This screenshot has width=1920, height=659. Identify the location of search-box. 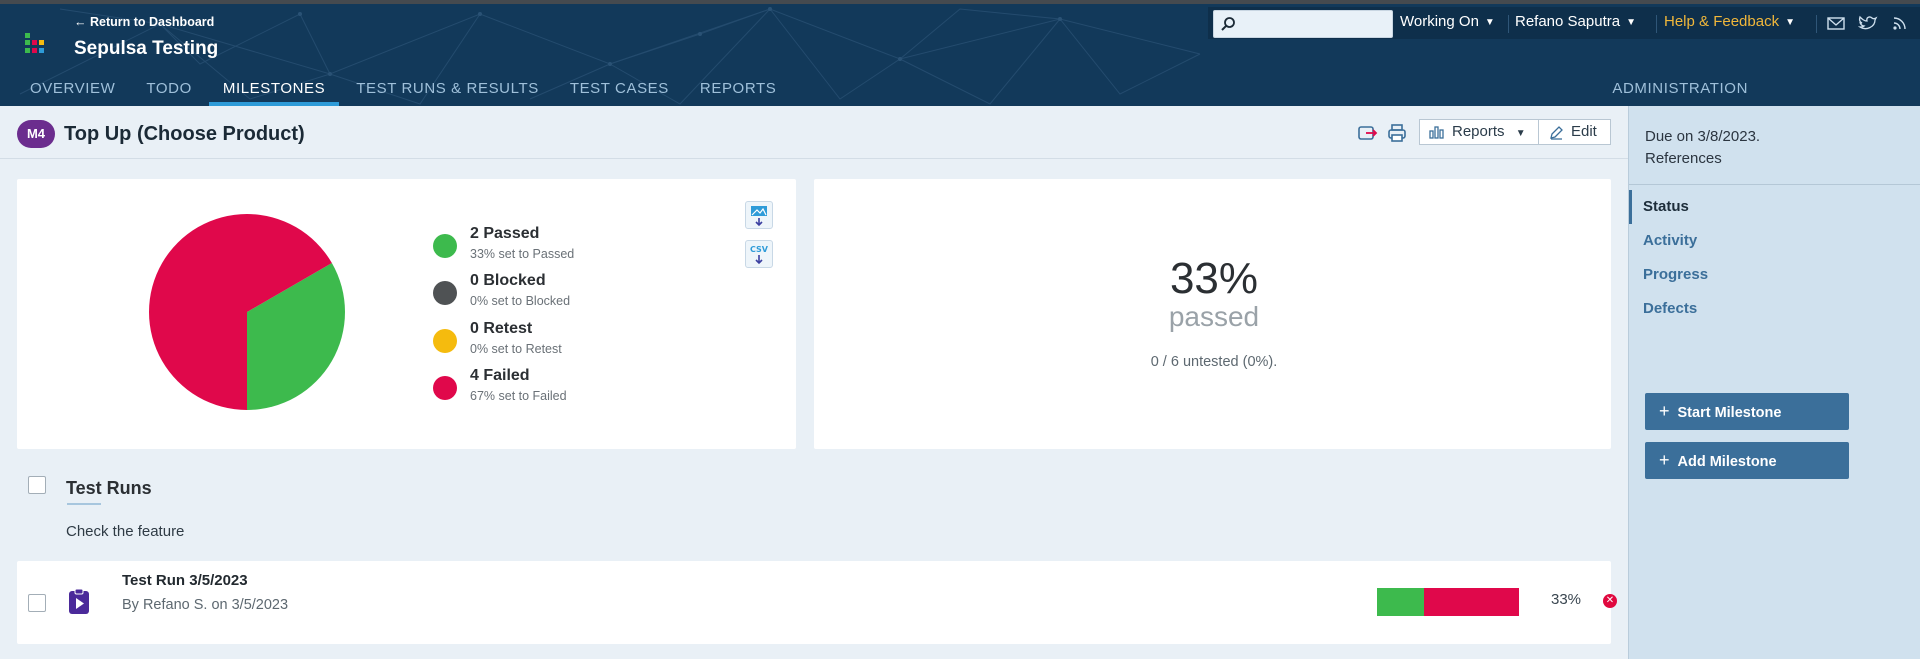
(1303, 24).